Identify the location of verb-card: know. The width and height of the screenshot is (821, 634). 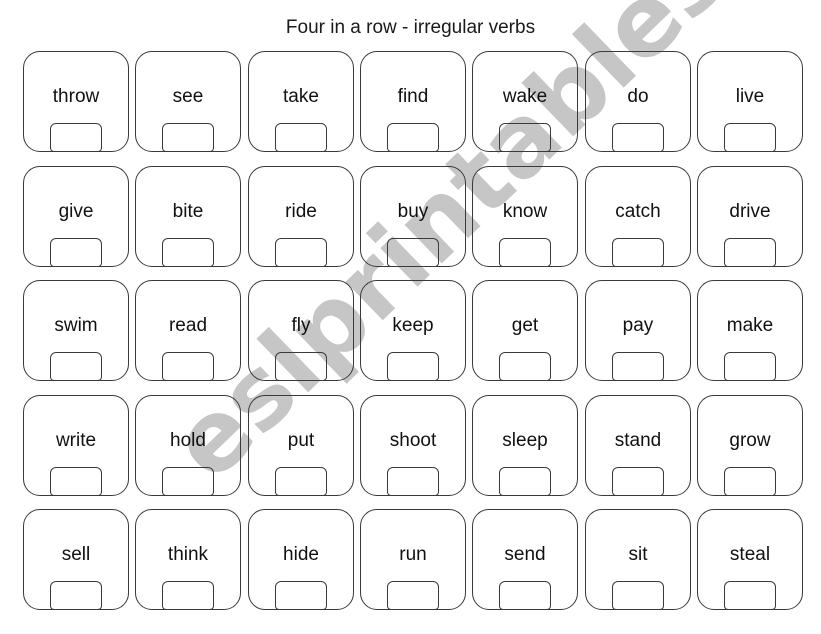
(525, 216).